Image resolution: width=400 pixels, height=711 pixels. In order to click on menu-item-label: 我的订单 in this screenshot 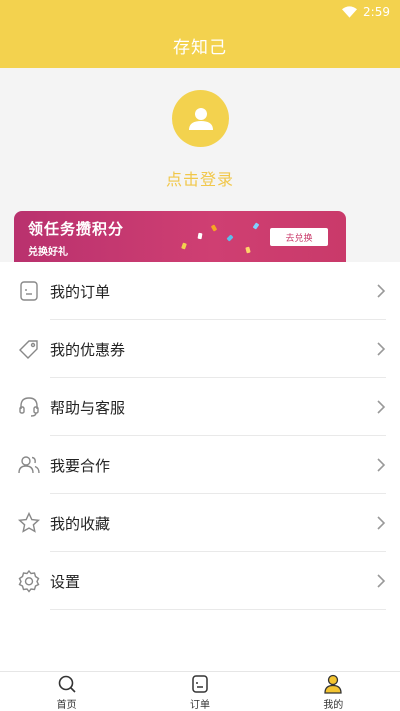, I will do `click(80, 292)`.